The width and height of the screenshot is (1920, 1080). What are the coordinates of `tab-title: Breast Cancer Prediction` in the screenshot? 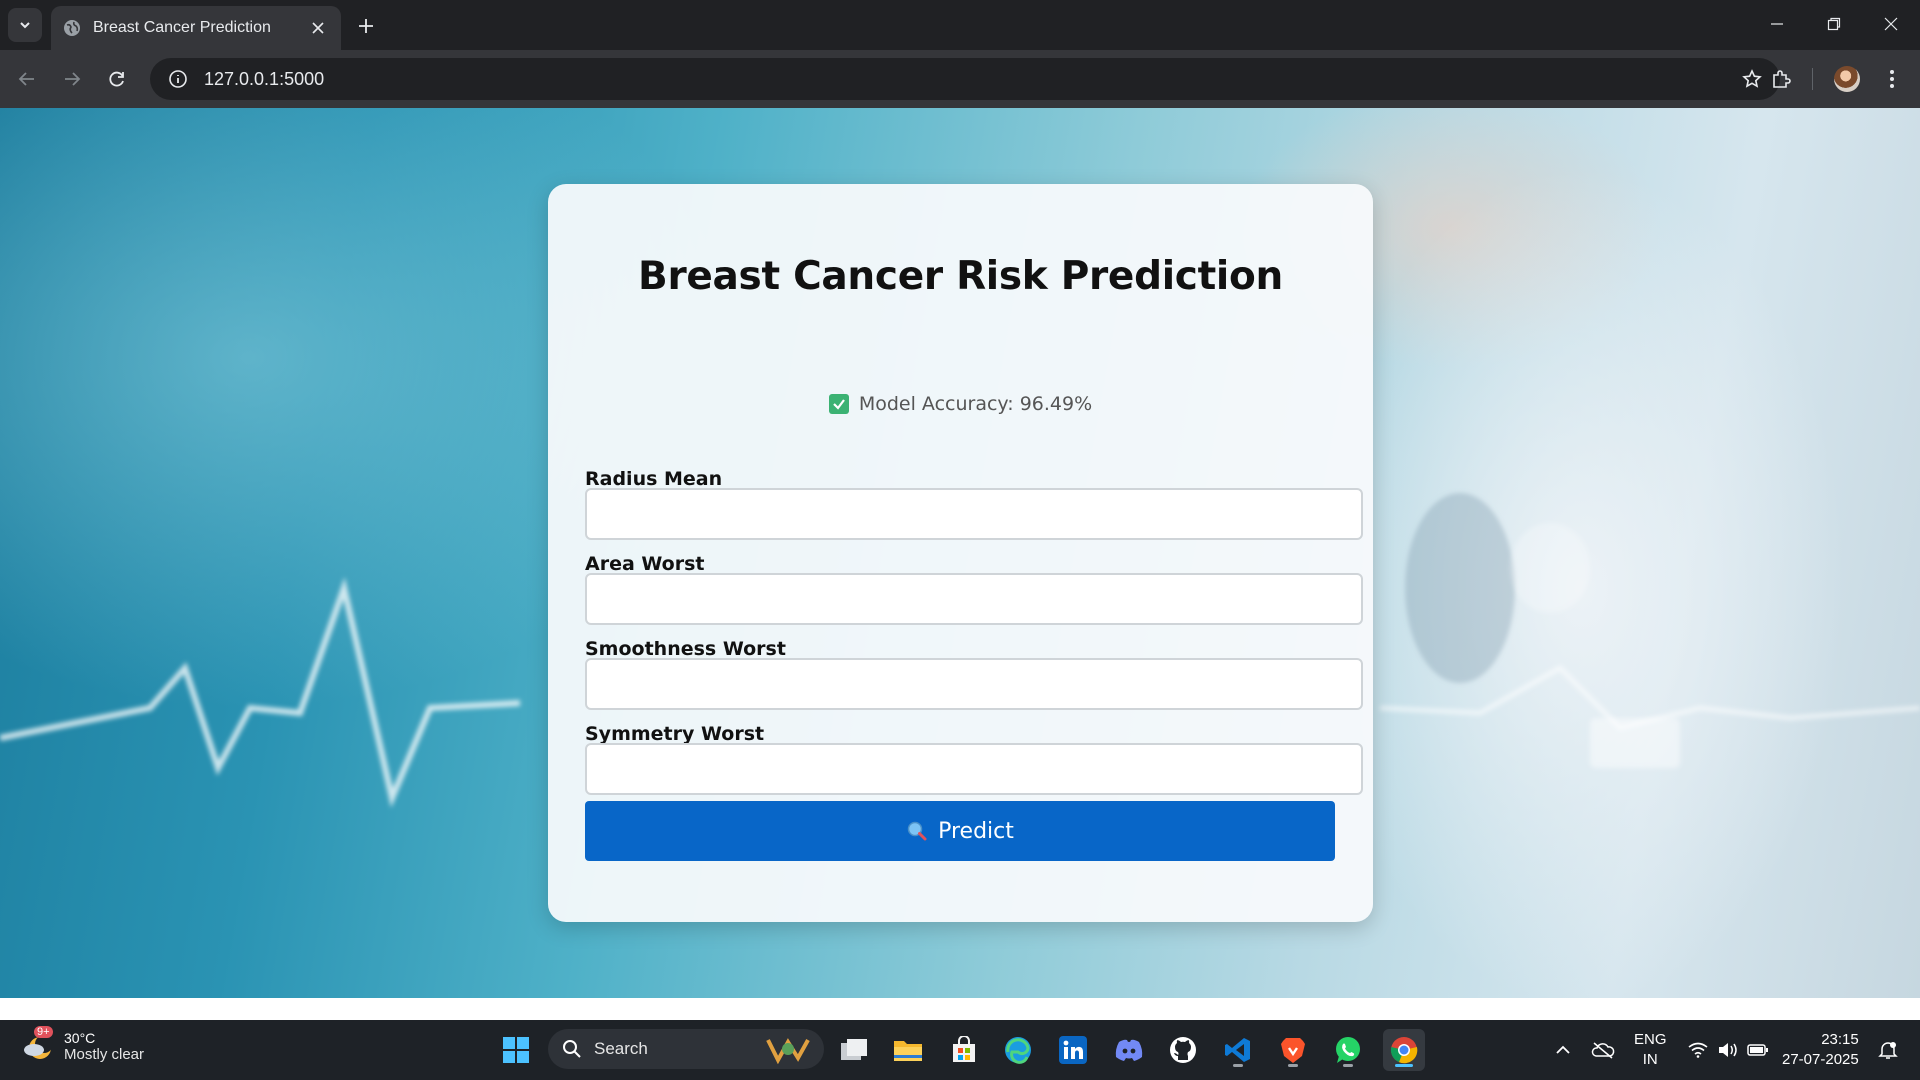 It's located at (182, 27).